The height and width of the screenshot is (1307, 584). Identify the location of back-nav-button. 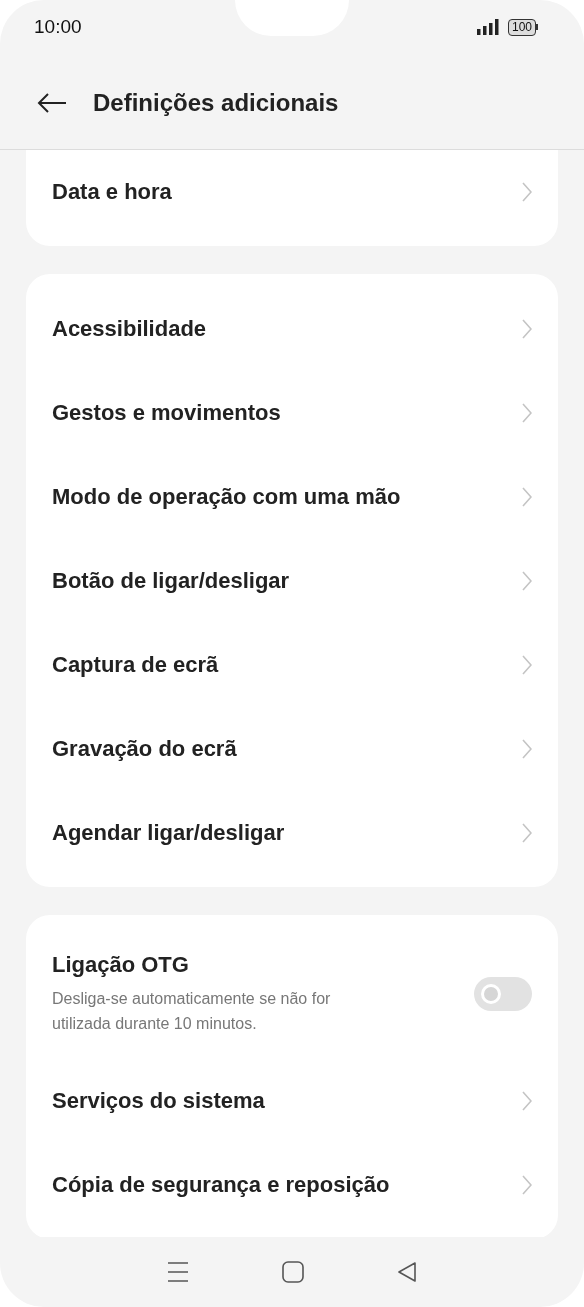
(407, 1272).